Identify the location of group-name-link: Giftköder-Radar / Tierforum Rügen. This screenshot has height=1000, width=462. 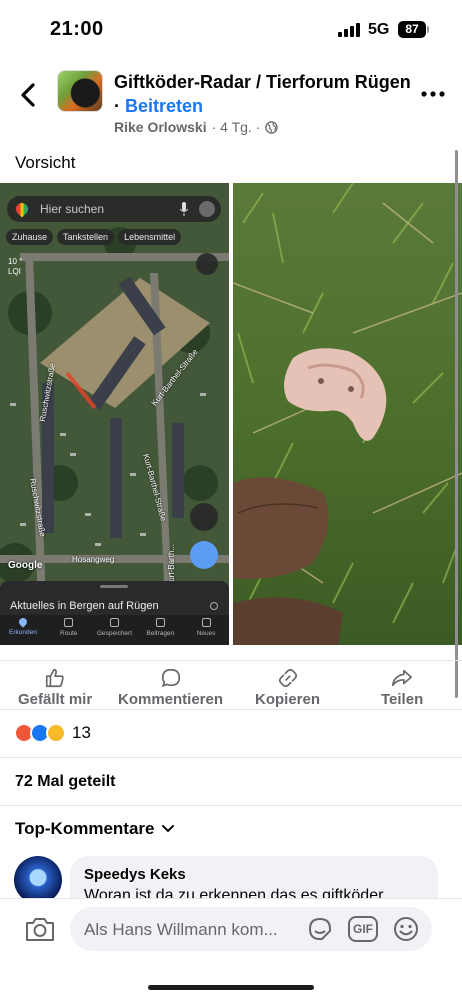
(262, 82).